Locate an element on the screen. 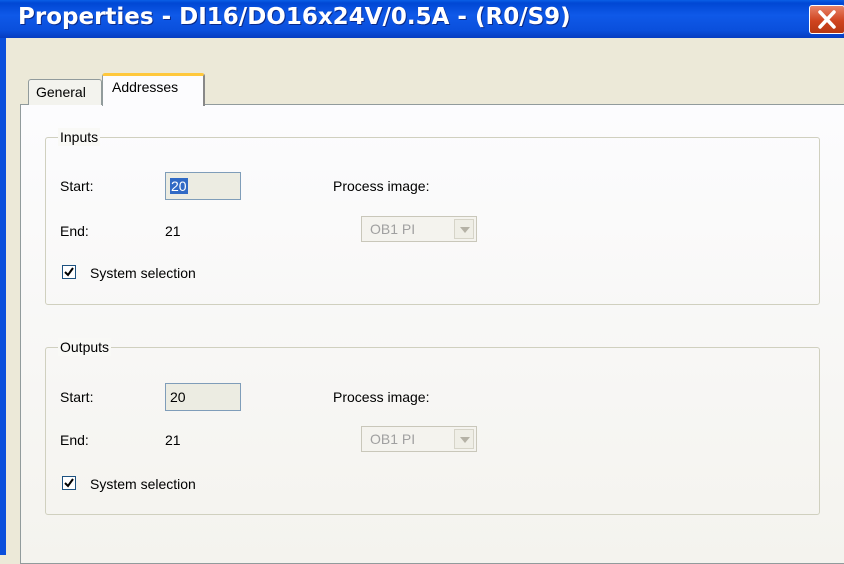 The width and height of the screenshot is (844, 564). window-frame-left is located at coordinates (3, 296).